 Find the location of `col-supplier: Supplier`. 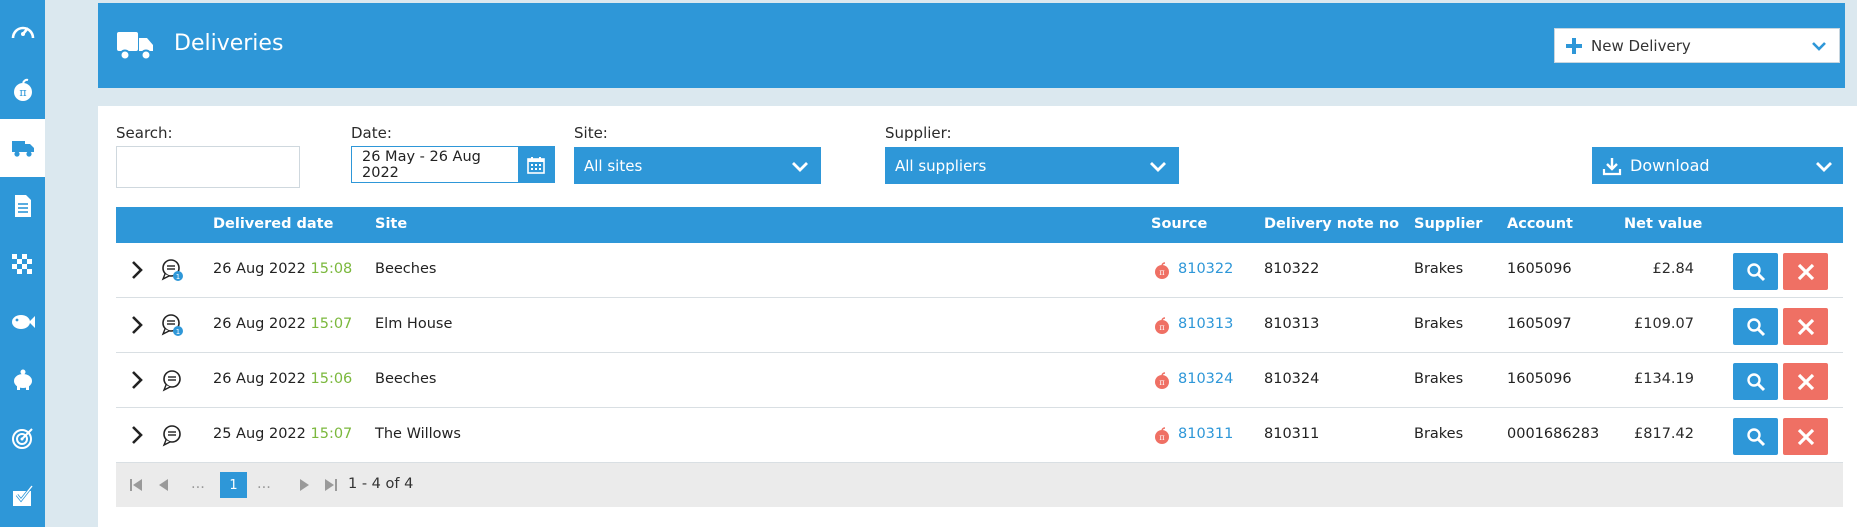

col-supplier: Supplier is located at coordinates (1448, 224).